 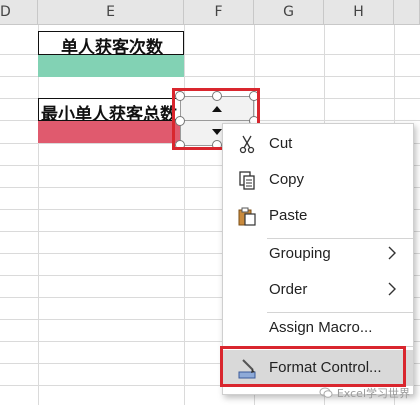 What do you see at coordinates (359, 12) in the screenshot?
I see `column-header-h: H` at bounding box center [359, 12].